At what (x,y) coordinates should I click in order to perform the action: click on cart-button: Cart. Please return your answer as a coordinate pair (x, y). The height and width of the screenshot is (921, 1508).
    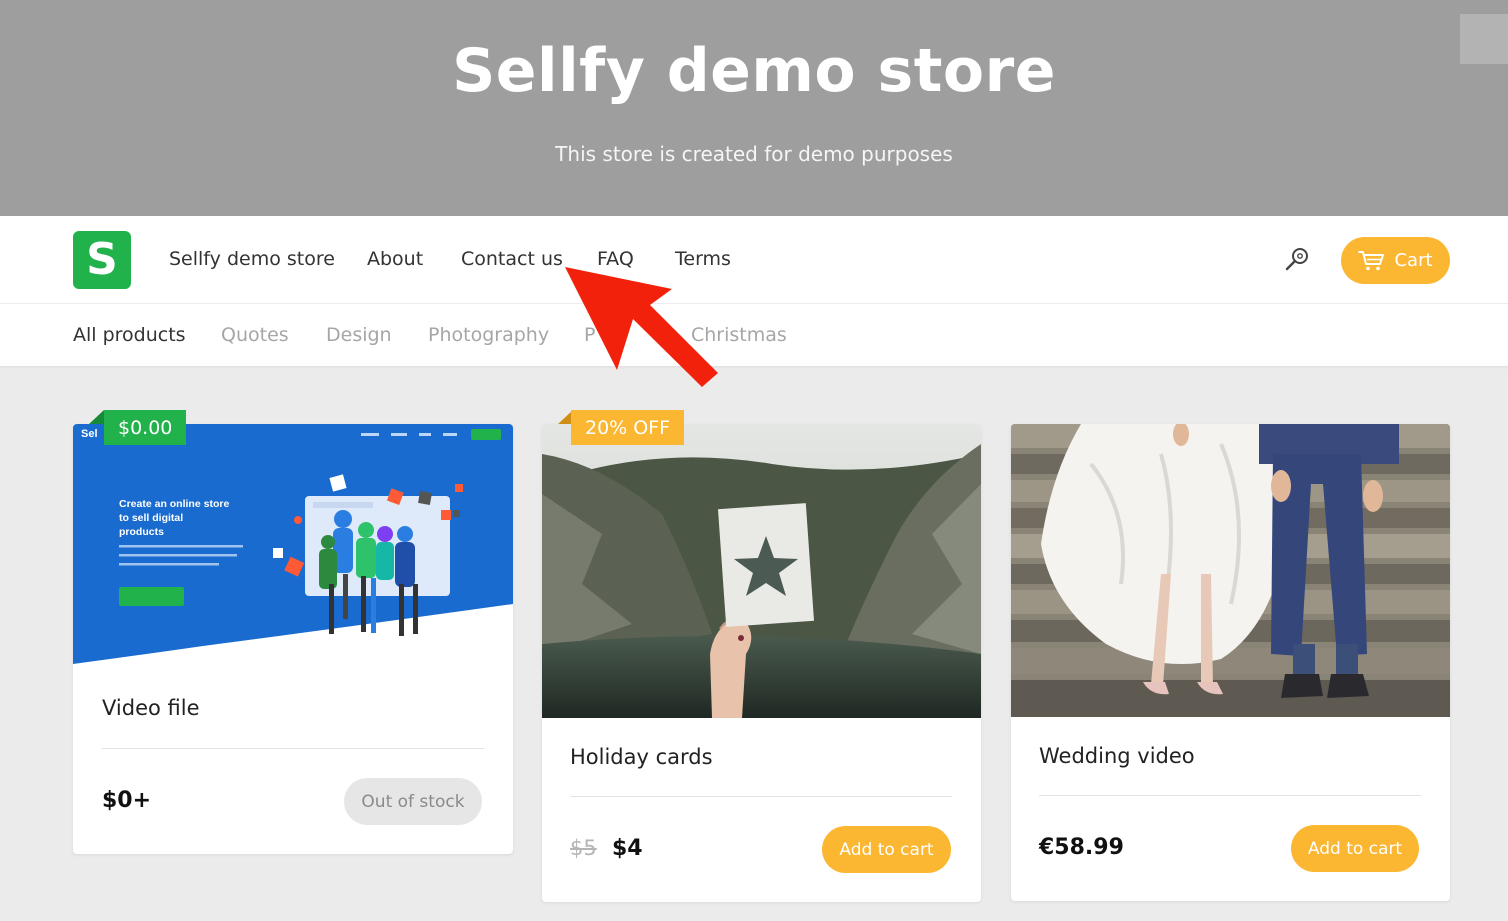
    Looking at the image, I should click on (1395, 260).